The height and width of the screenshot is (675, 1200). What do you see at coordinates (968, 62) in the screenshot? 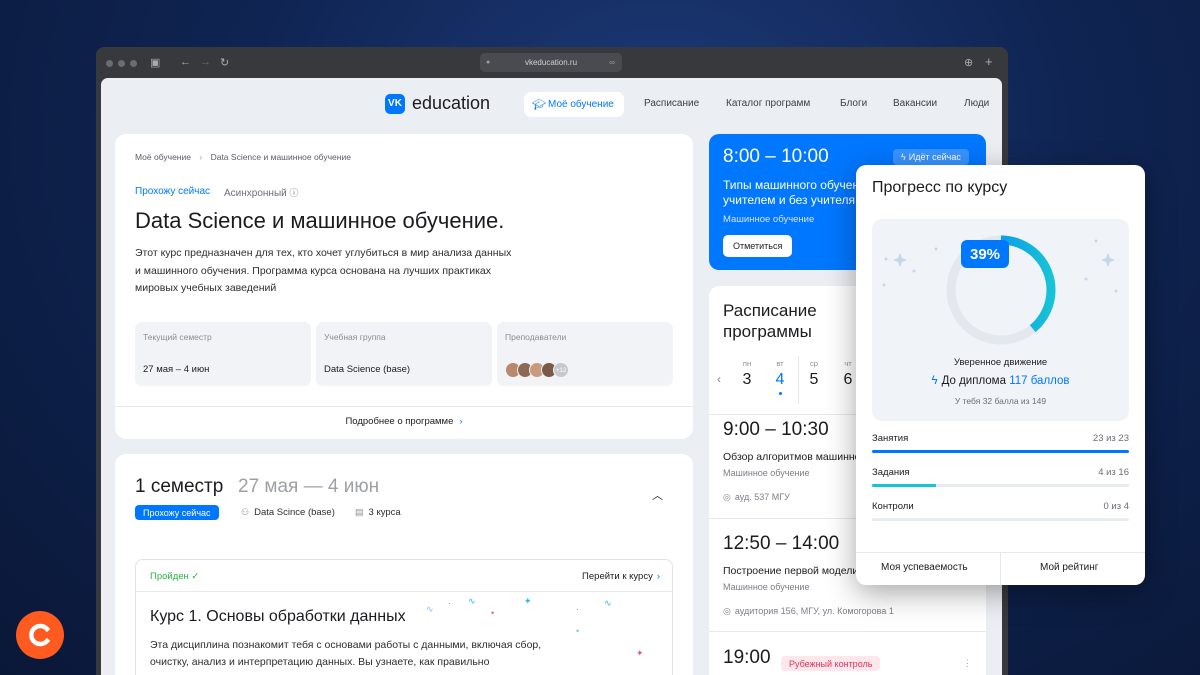
I see `download-icon: ⊕` at bounding box center [968, 62].